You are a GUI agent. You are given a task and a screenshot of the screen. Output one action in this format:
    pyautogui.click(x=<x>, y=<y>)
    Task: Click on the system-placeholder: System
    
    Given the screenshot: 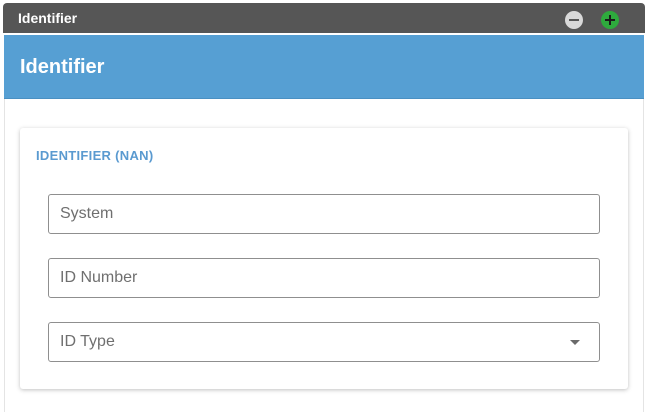 What is the action you would take?
    pyautogui.click(x=87, y=213)
    